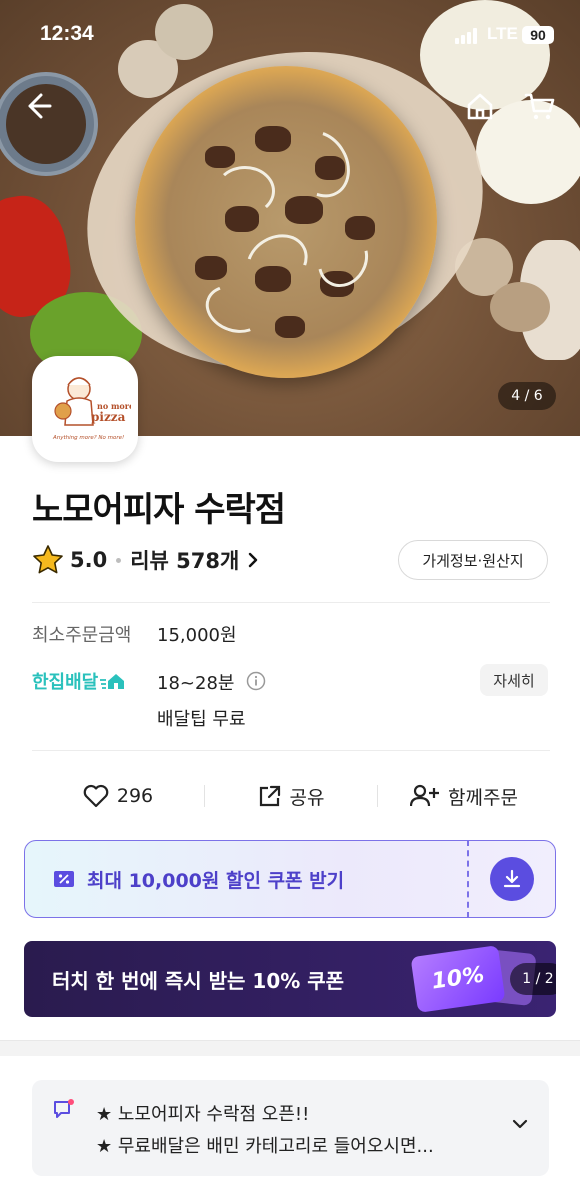 The height and width of the screenshot is (1184, 580). I want to click on coupon-icon, so click(64, 879).